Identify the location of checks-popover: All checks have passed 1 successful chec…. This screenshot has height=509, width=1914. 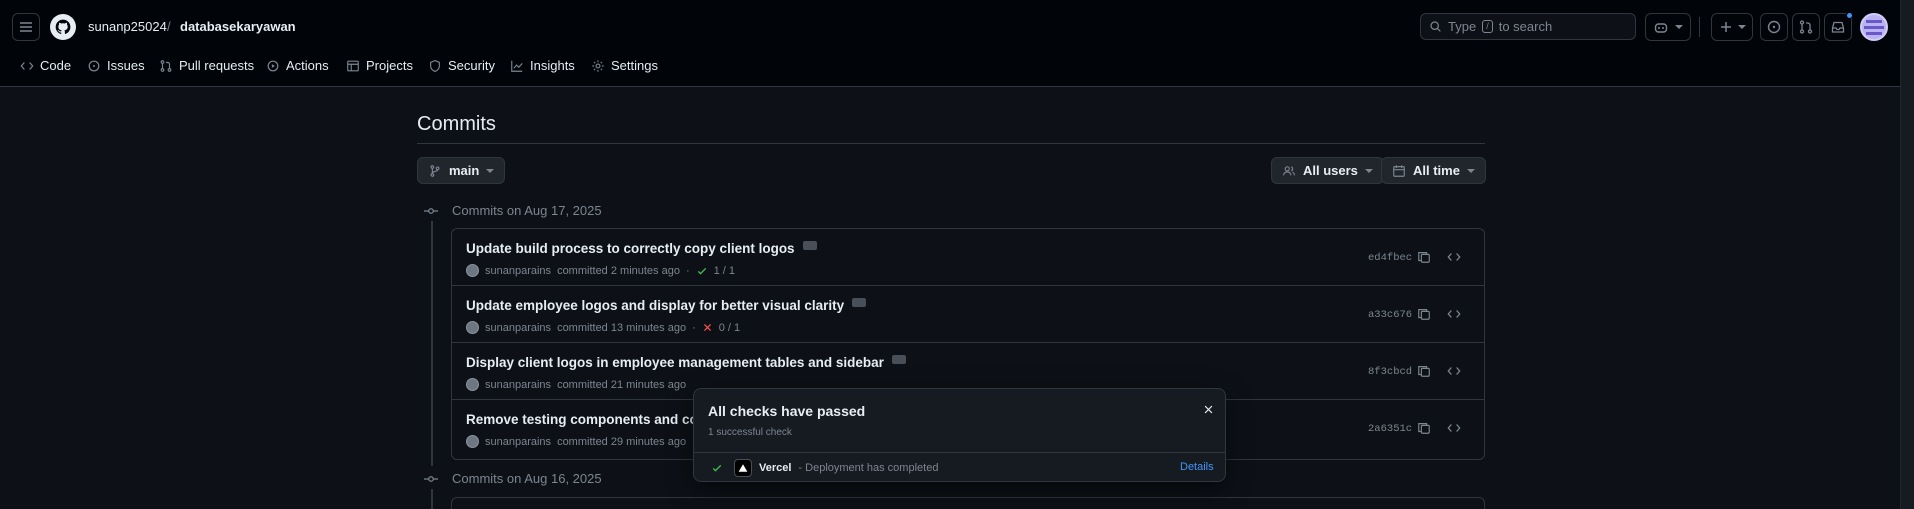
(959, 435).